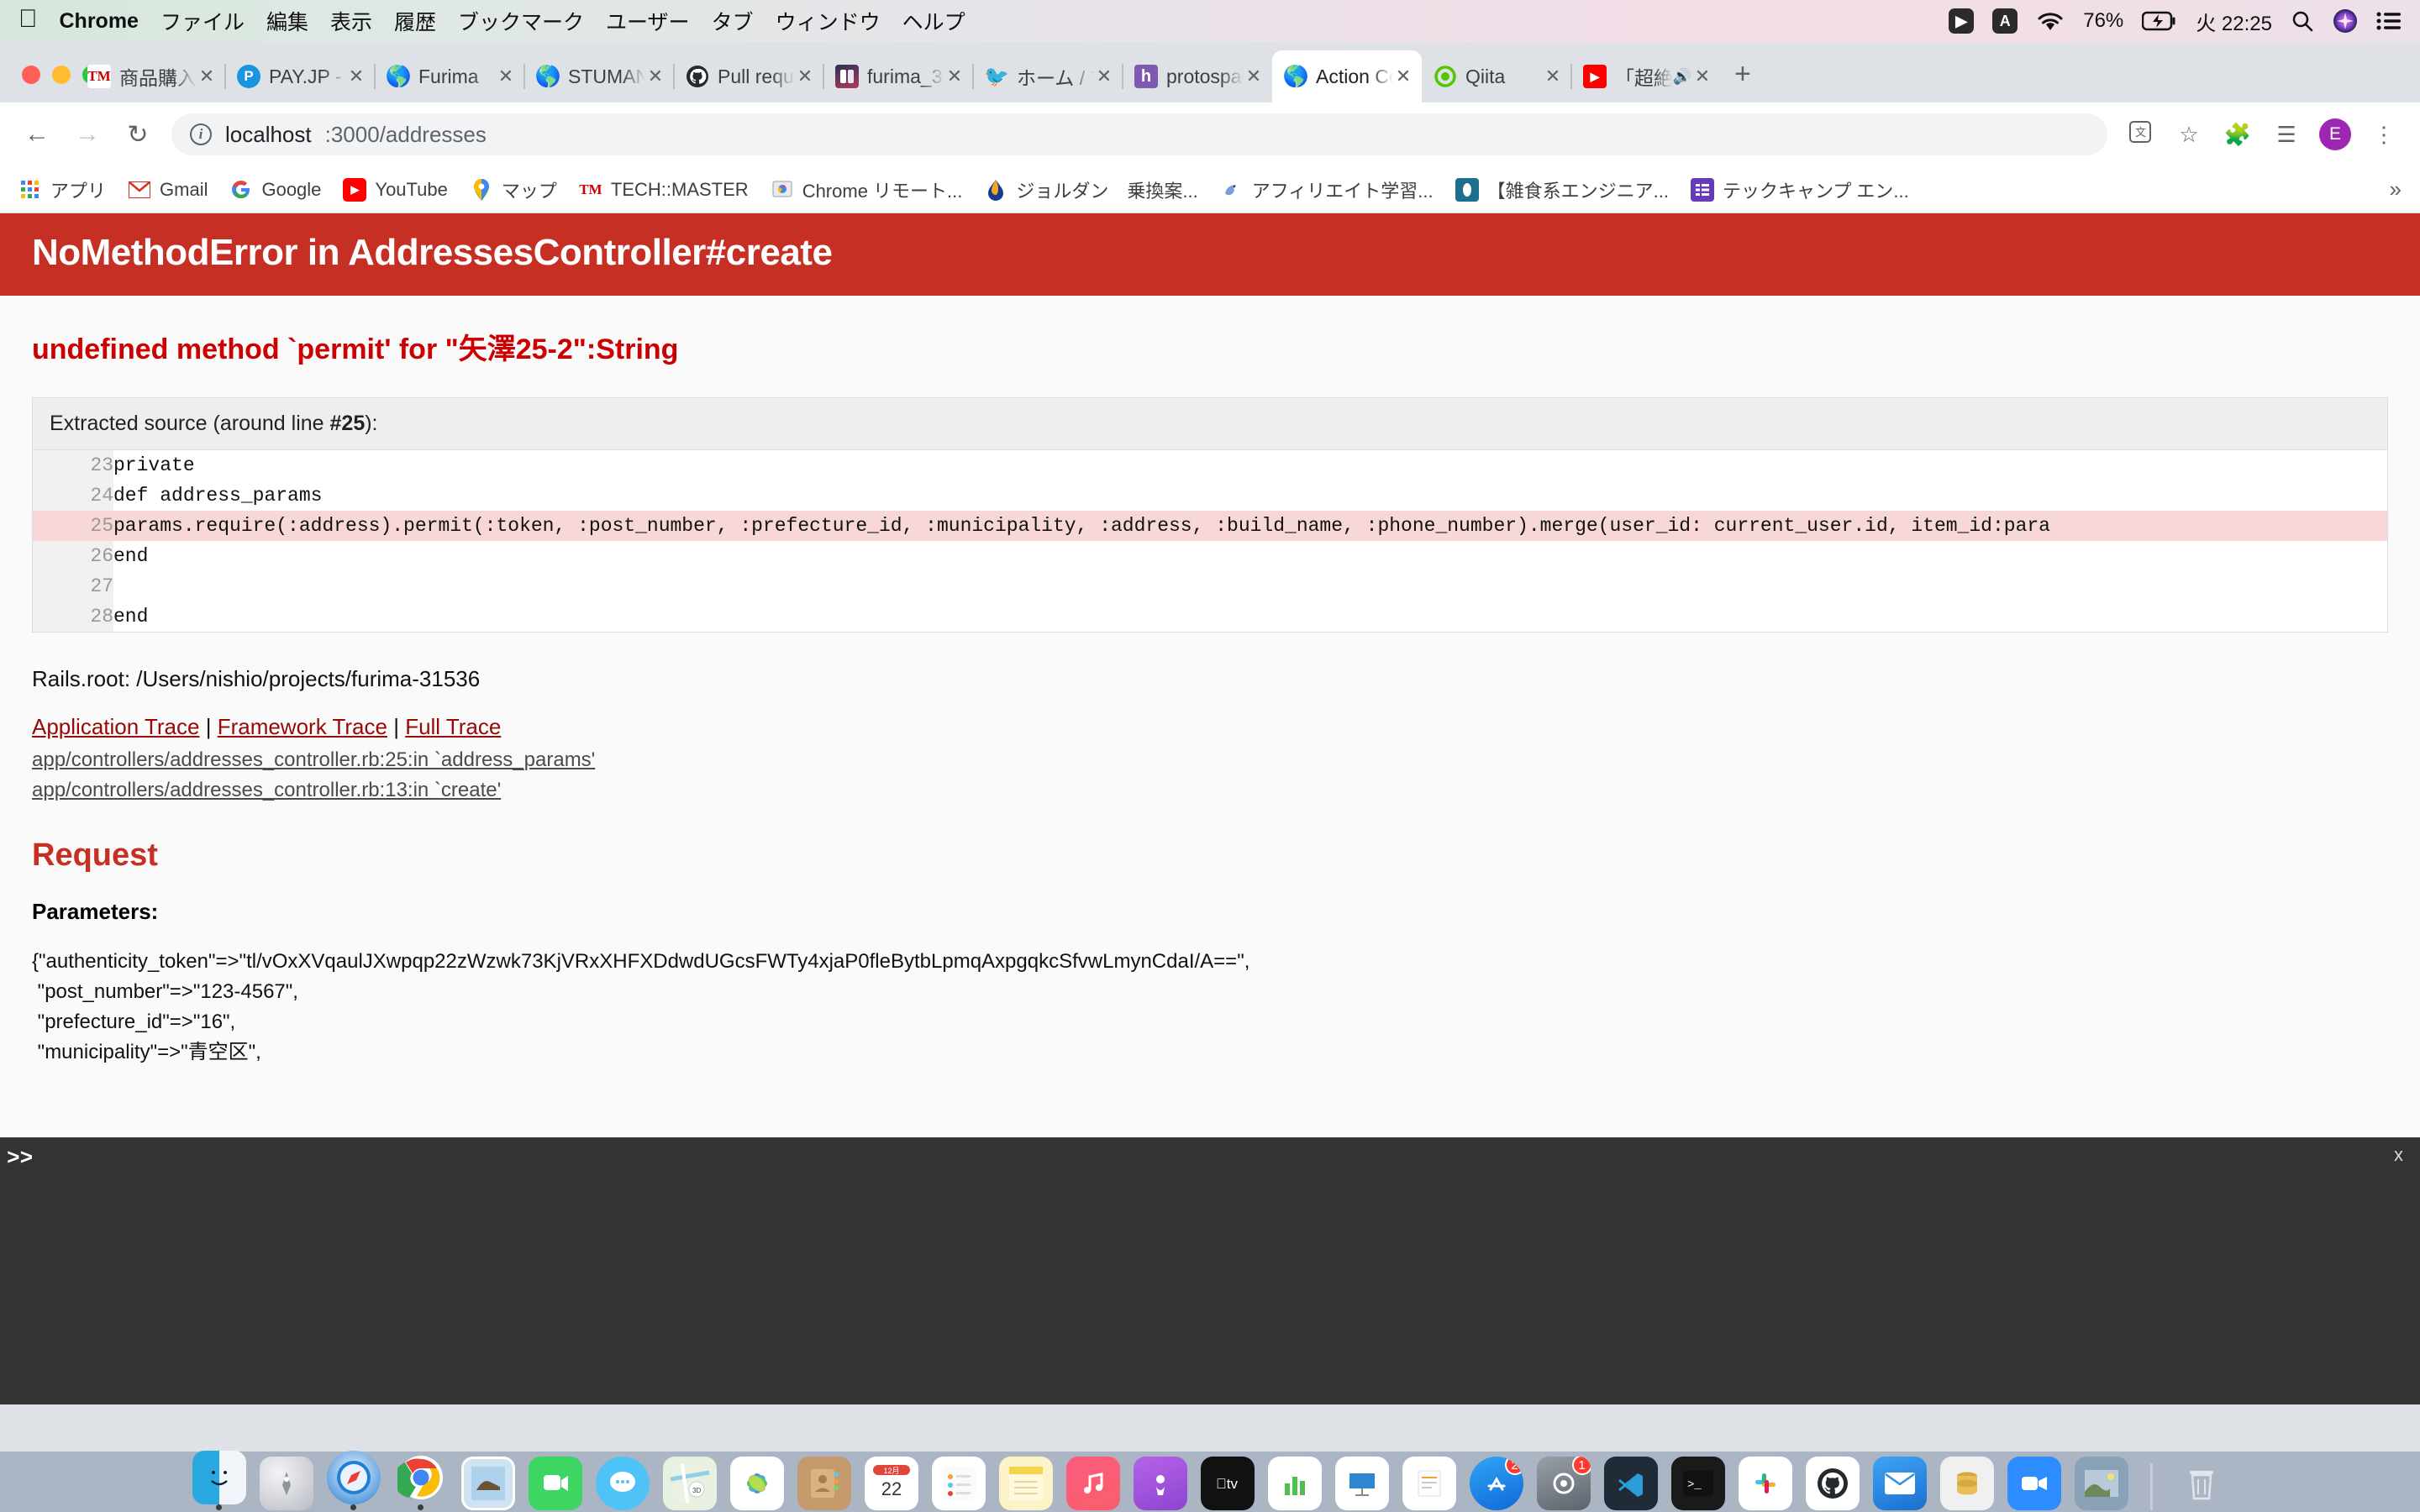  Describe the element at coordinates (2189, 135) in the screenshot. I see `star-icon: ☆` at that location.